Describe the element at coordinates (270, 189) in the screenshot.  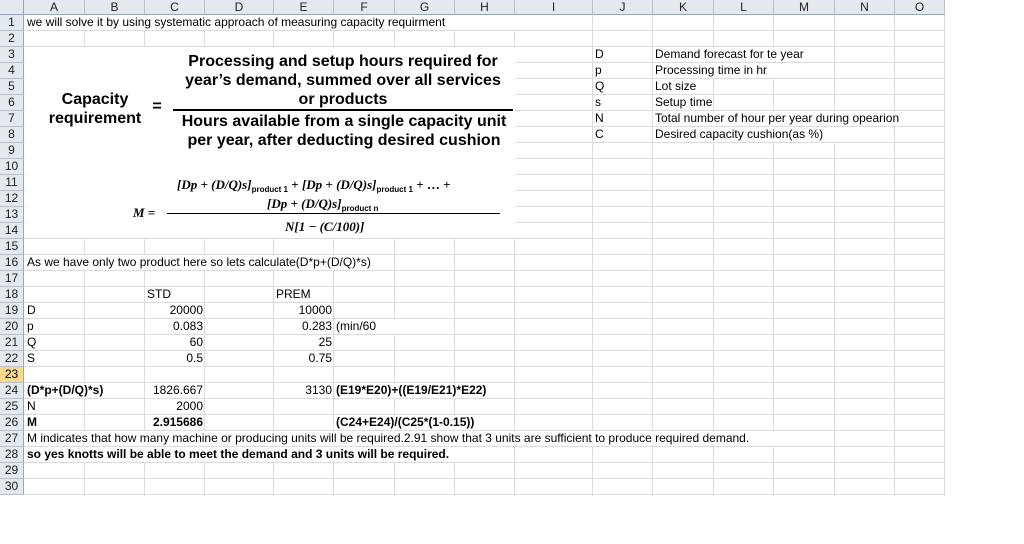
I see `m-subscript: product 1` at that location.